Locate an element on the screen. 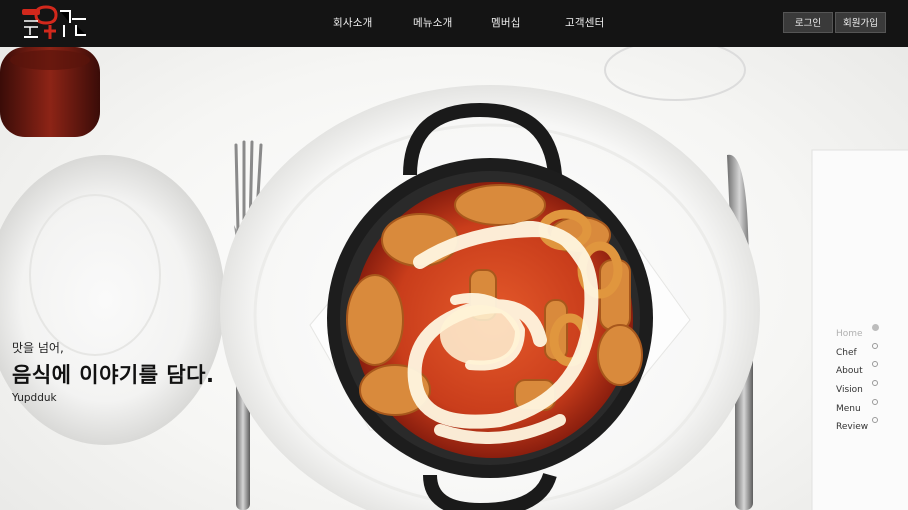 Image resolution: width=908 pixels, height=510 pixels. nav-item-membership: 멤버십 is located at coordinates (507, 23).